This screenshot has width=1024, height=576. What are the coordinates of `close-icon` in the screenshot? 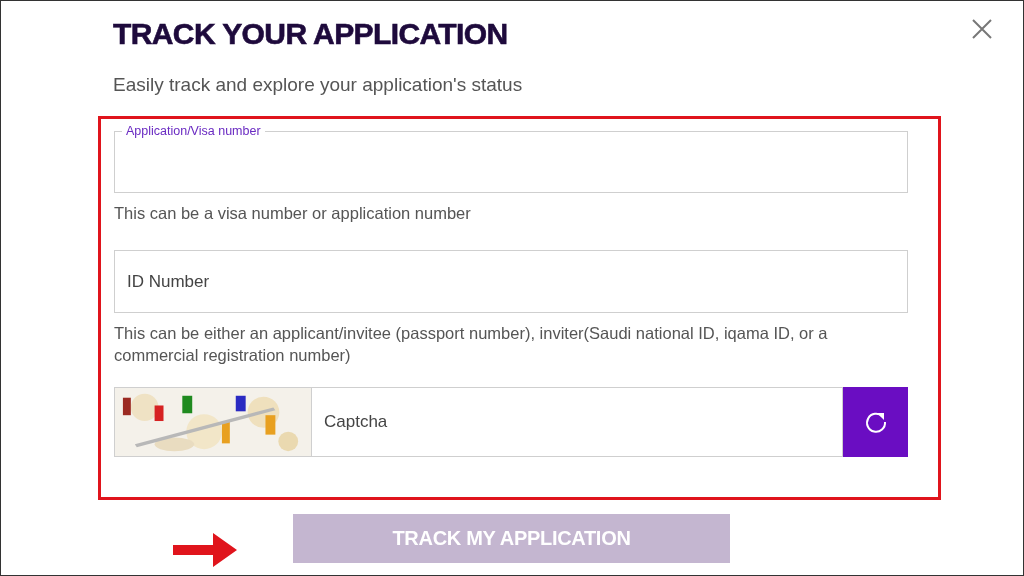 It's located at (982, 29).